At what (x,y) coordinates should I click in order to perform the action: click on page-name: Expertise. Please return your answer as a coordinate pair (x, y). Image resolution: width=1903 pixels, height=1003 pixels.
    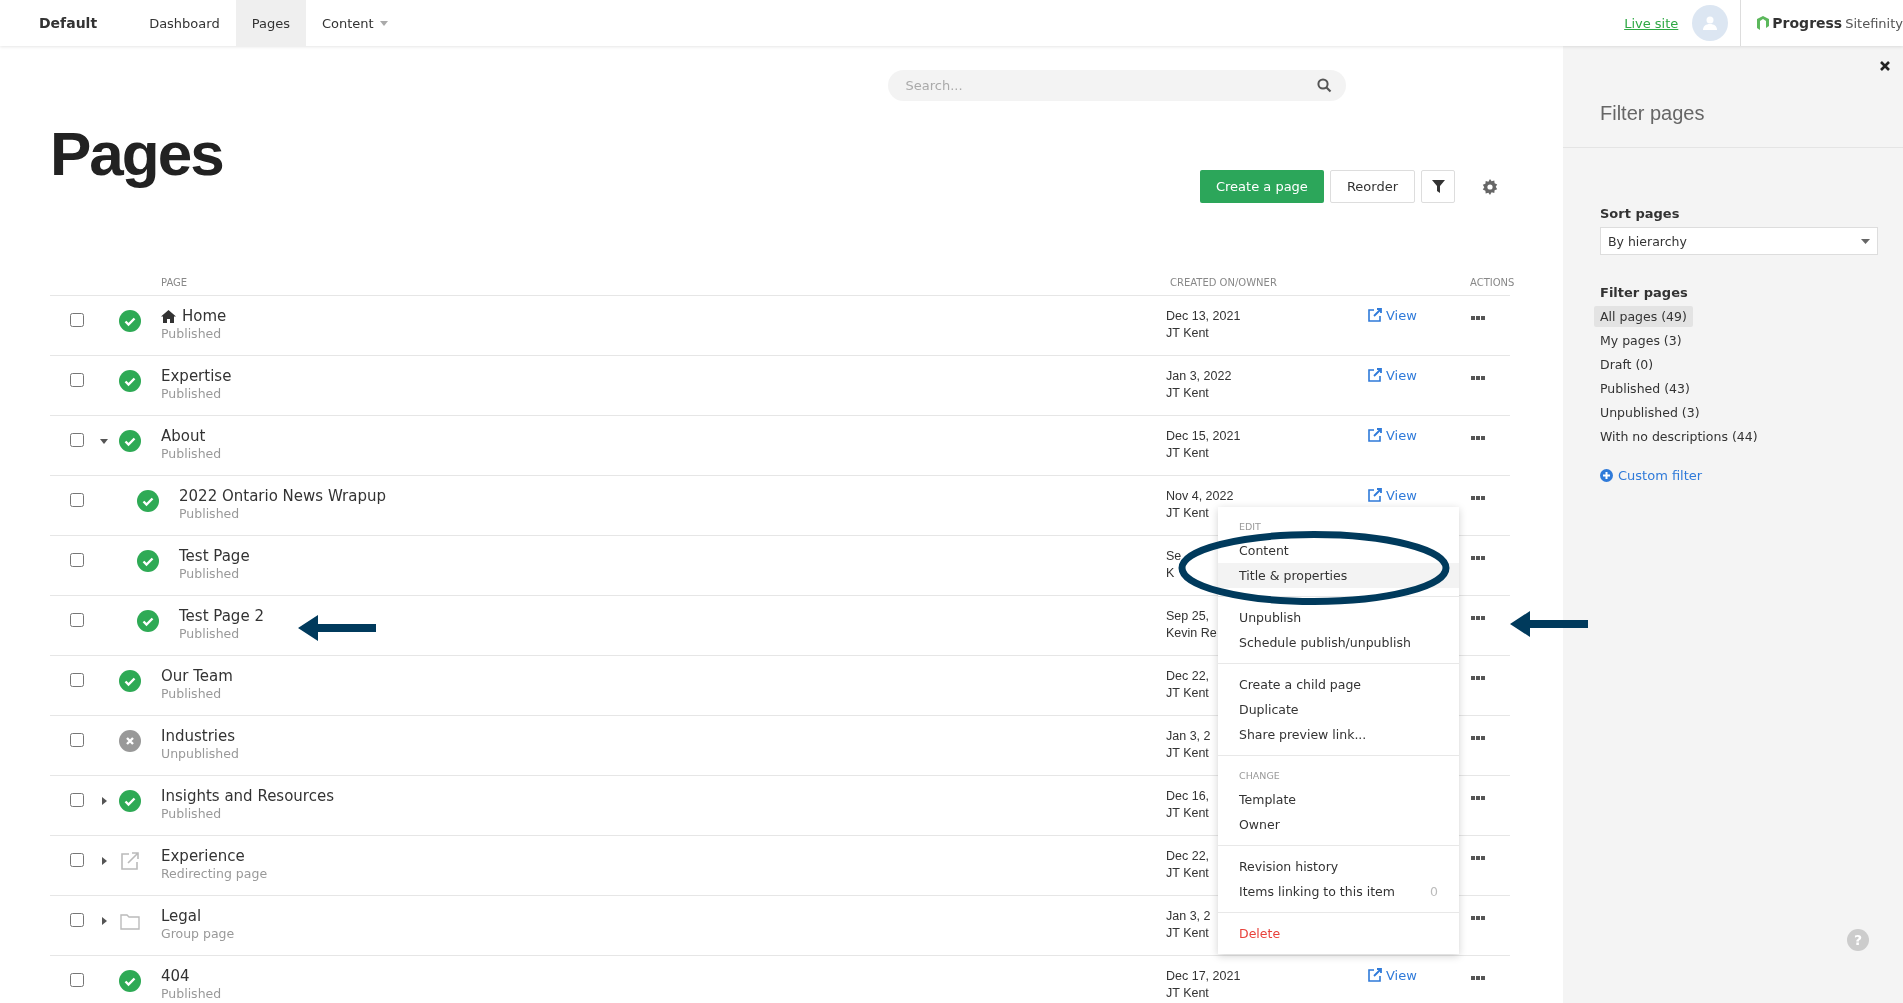
    Looking at the image, I should click on (196, 376).